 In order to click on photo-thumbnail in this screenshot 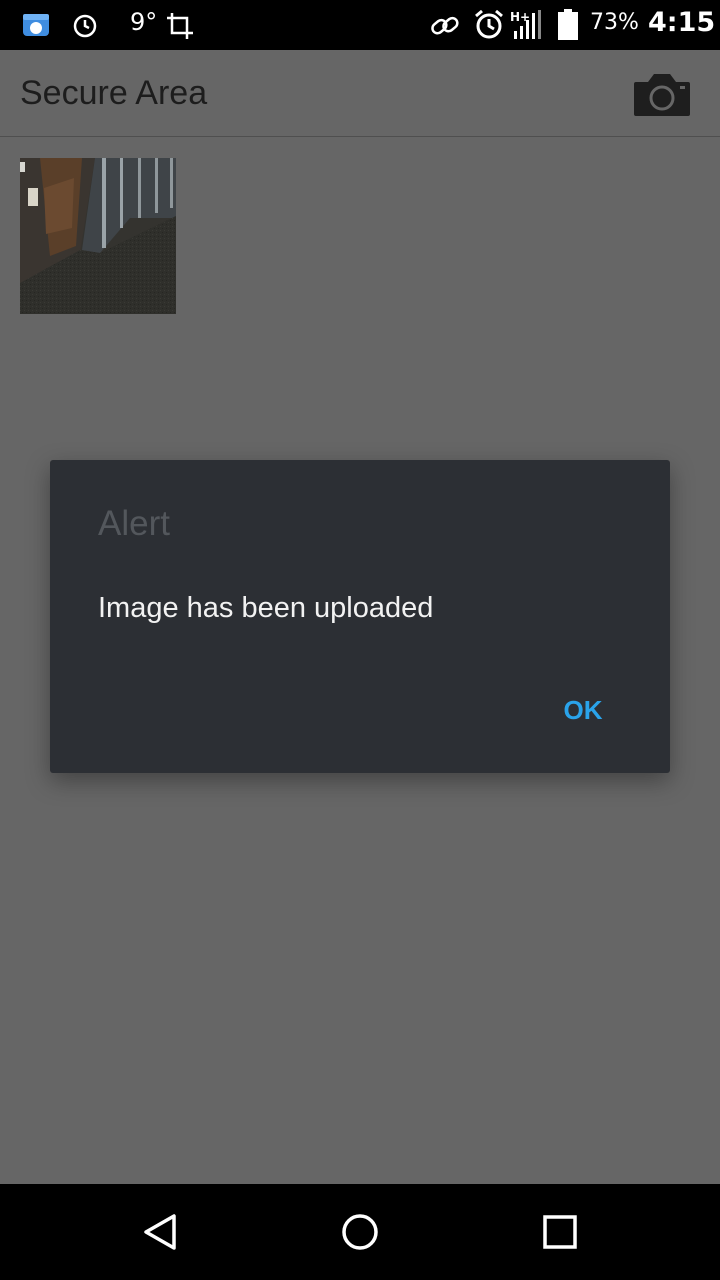, I will do `click(98, 236)`.